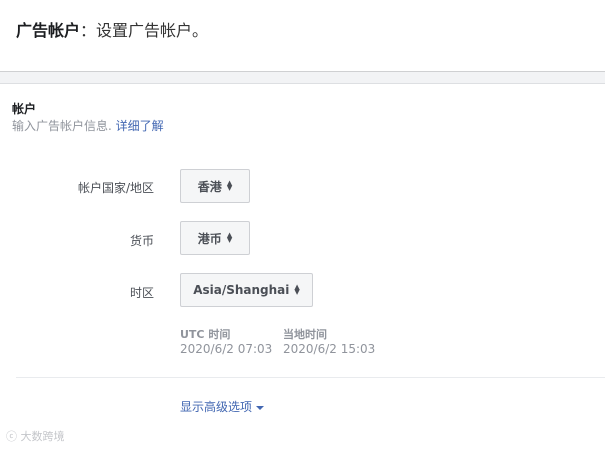 The height and width of the screenshot is (449, 605). Describe the element at coordinates (48, 30) in the screenshot. I see `page-title-strong: 广告帐户` at that location.